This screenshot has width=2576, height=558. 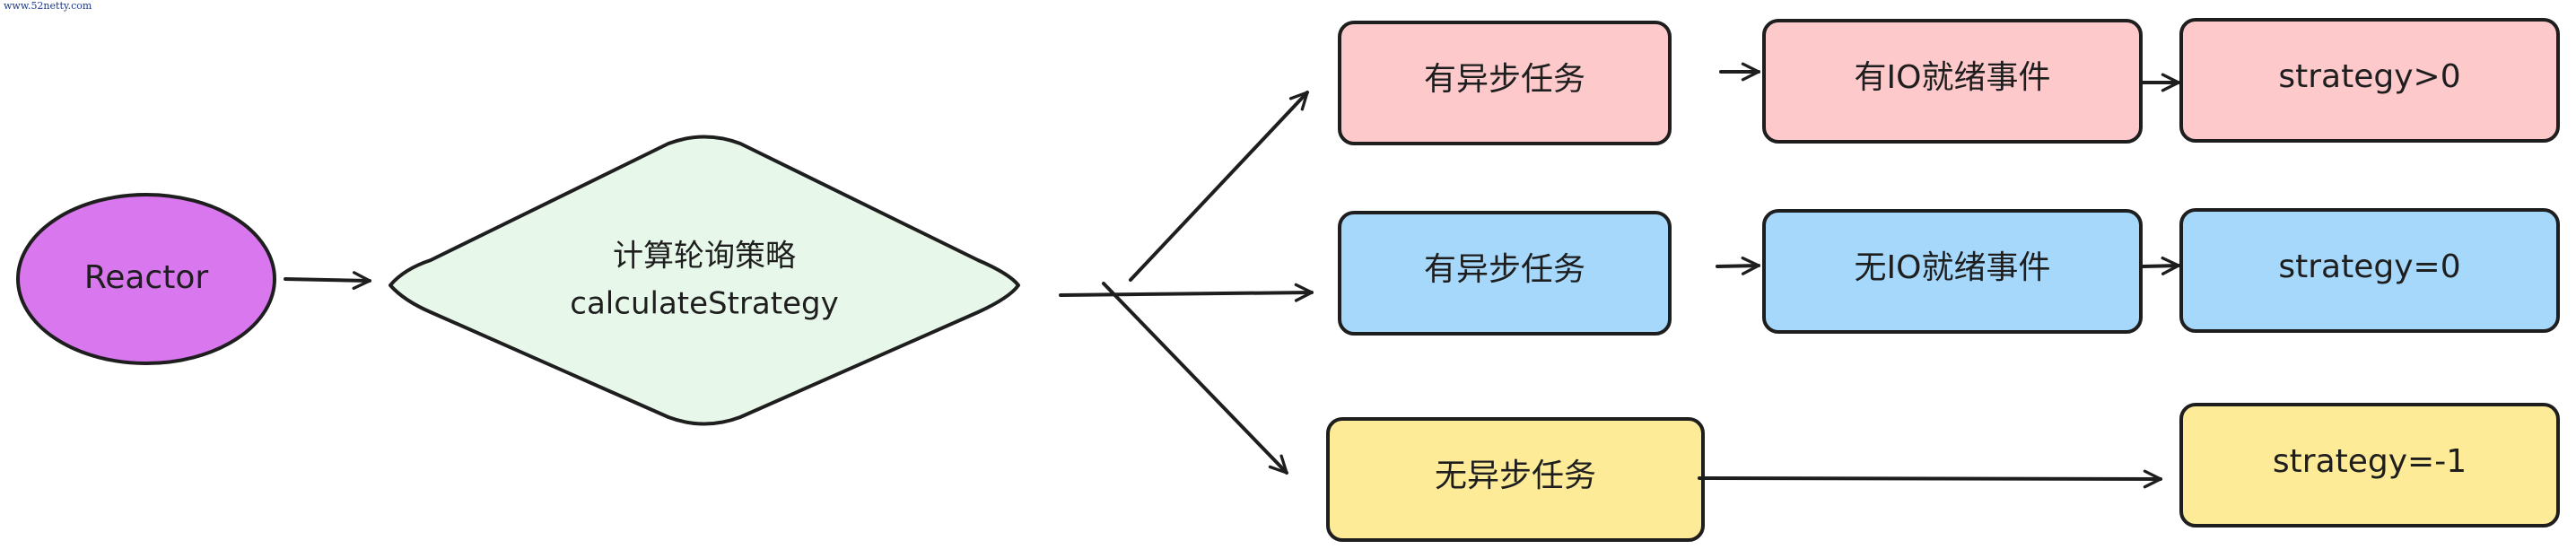 What do you see at coordinates (705, 280) in the screenshot?
I see `strategy-diamond` at bounding box center [705, 280].